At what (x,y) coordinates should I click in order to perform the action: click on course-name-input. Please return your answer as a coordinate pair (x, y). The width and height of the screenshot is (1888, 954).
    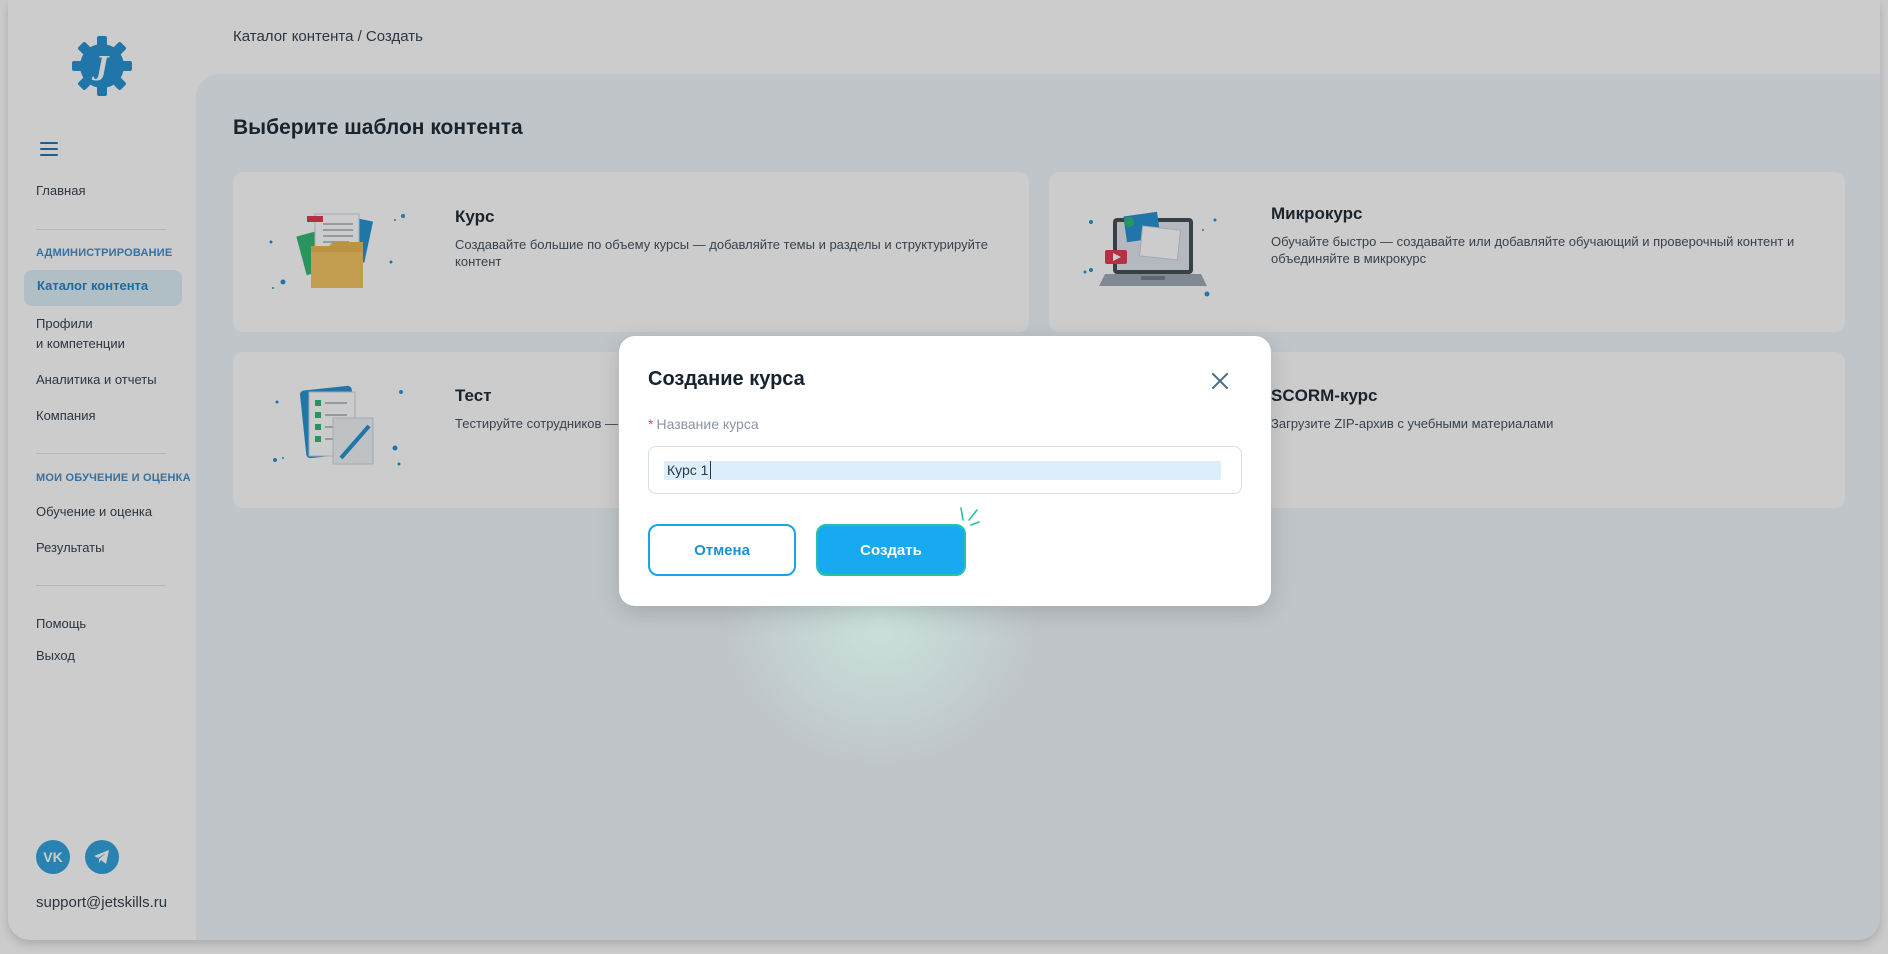
    Looking at the image, I should click on (945, 470).